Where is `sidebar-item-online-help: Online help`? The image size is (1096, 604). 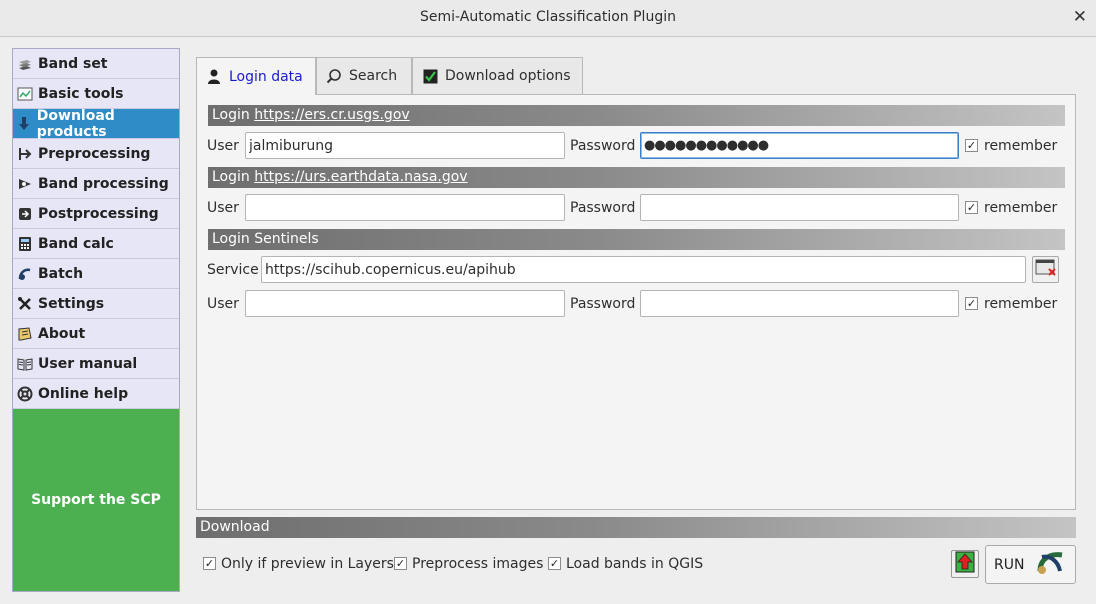 sidebar-item-online-help: Online help is located at coordinates (96, 394).